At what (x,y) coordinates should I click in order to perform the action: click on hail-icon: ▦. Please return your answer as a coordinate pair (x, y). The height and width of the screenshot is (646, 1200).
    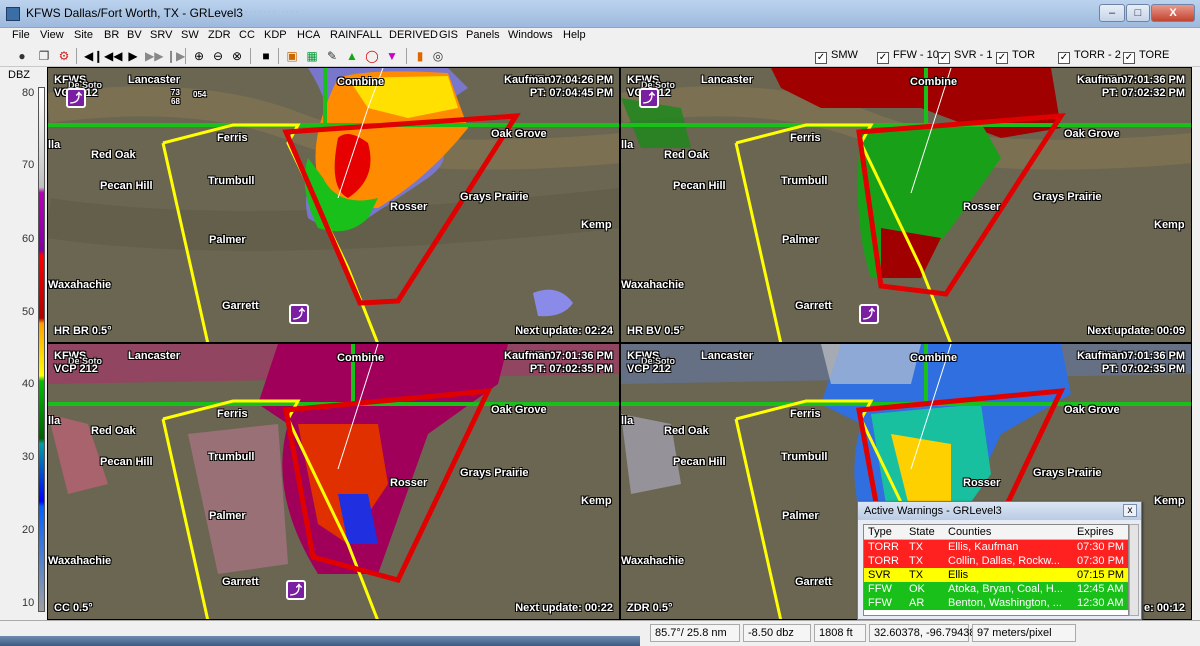
    Looking at the image, I should click on (312, 56).